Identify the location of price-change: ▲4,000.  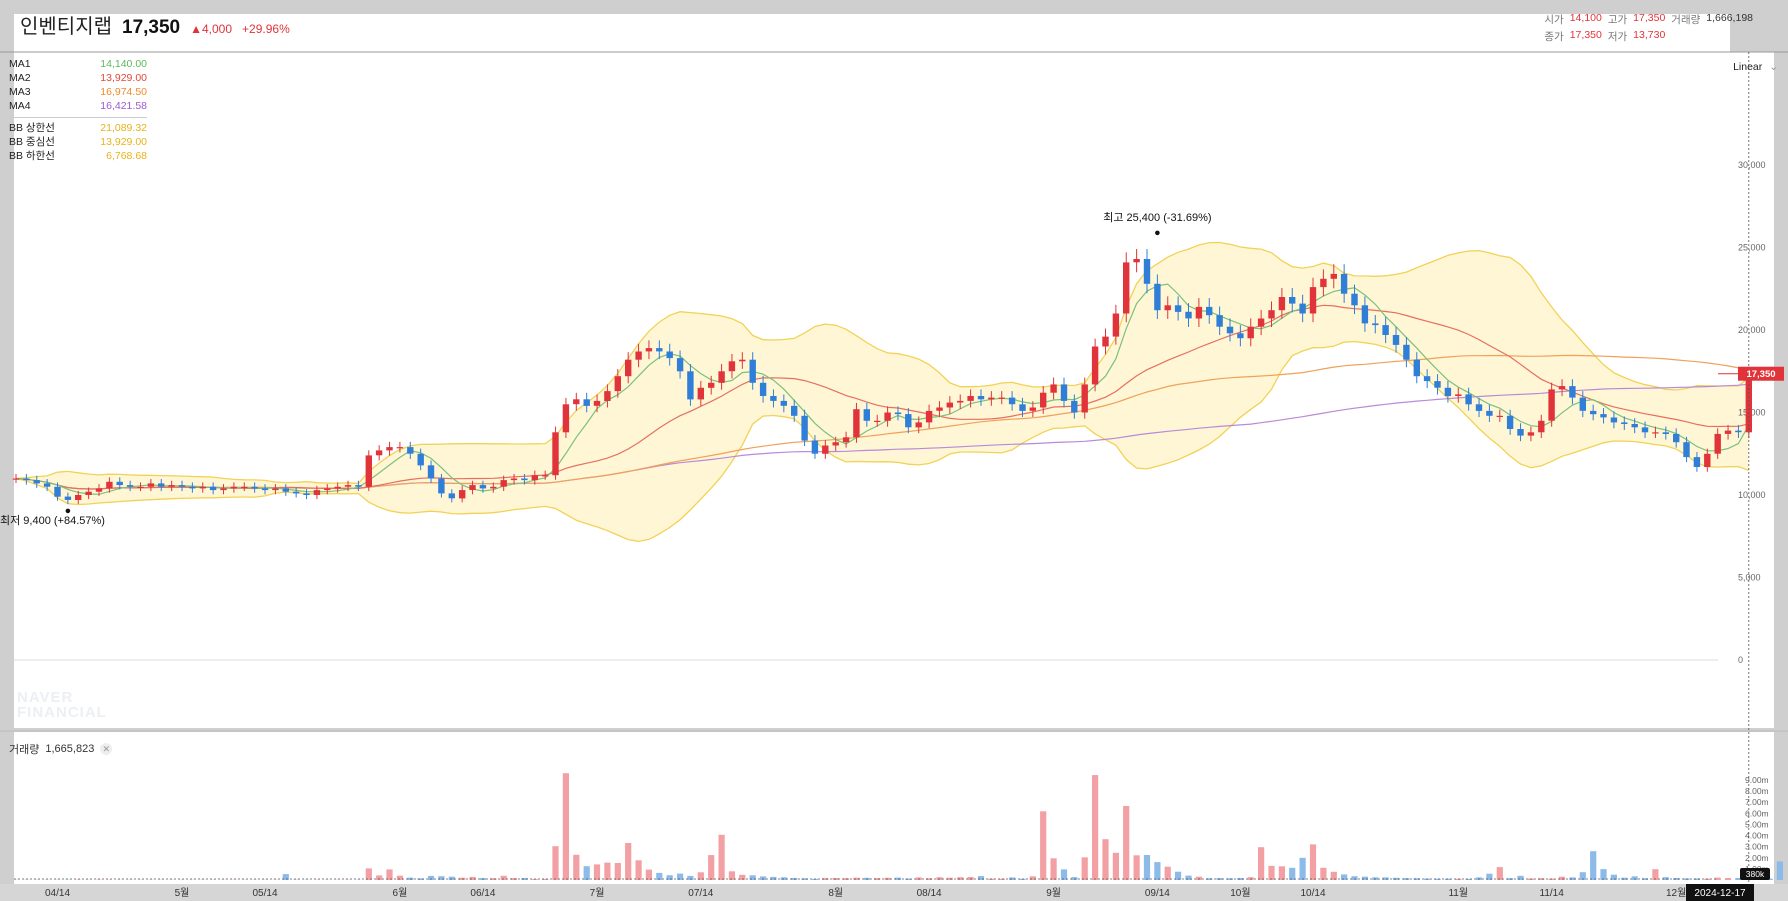
(211, 29).